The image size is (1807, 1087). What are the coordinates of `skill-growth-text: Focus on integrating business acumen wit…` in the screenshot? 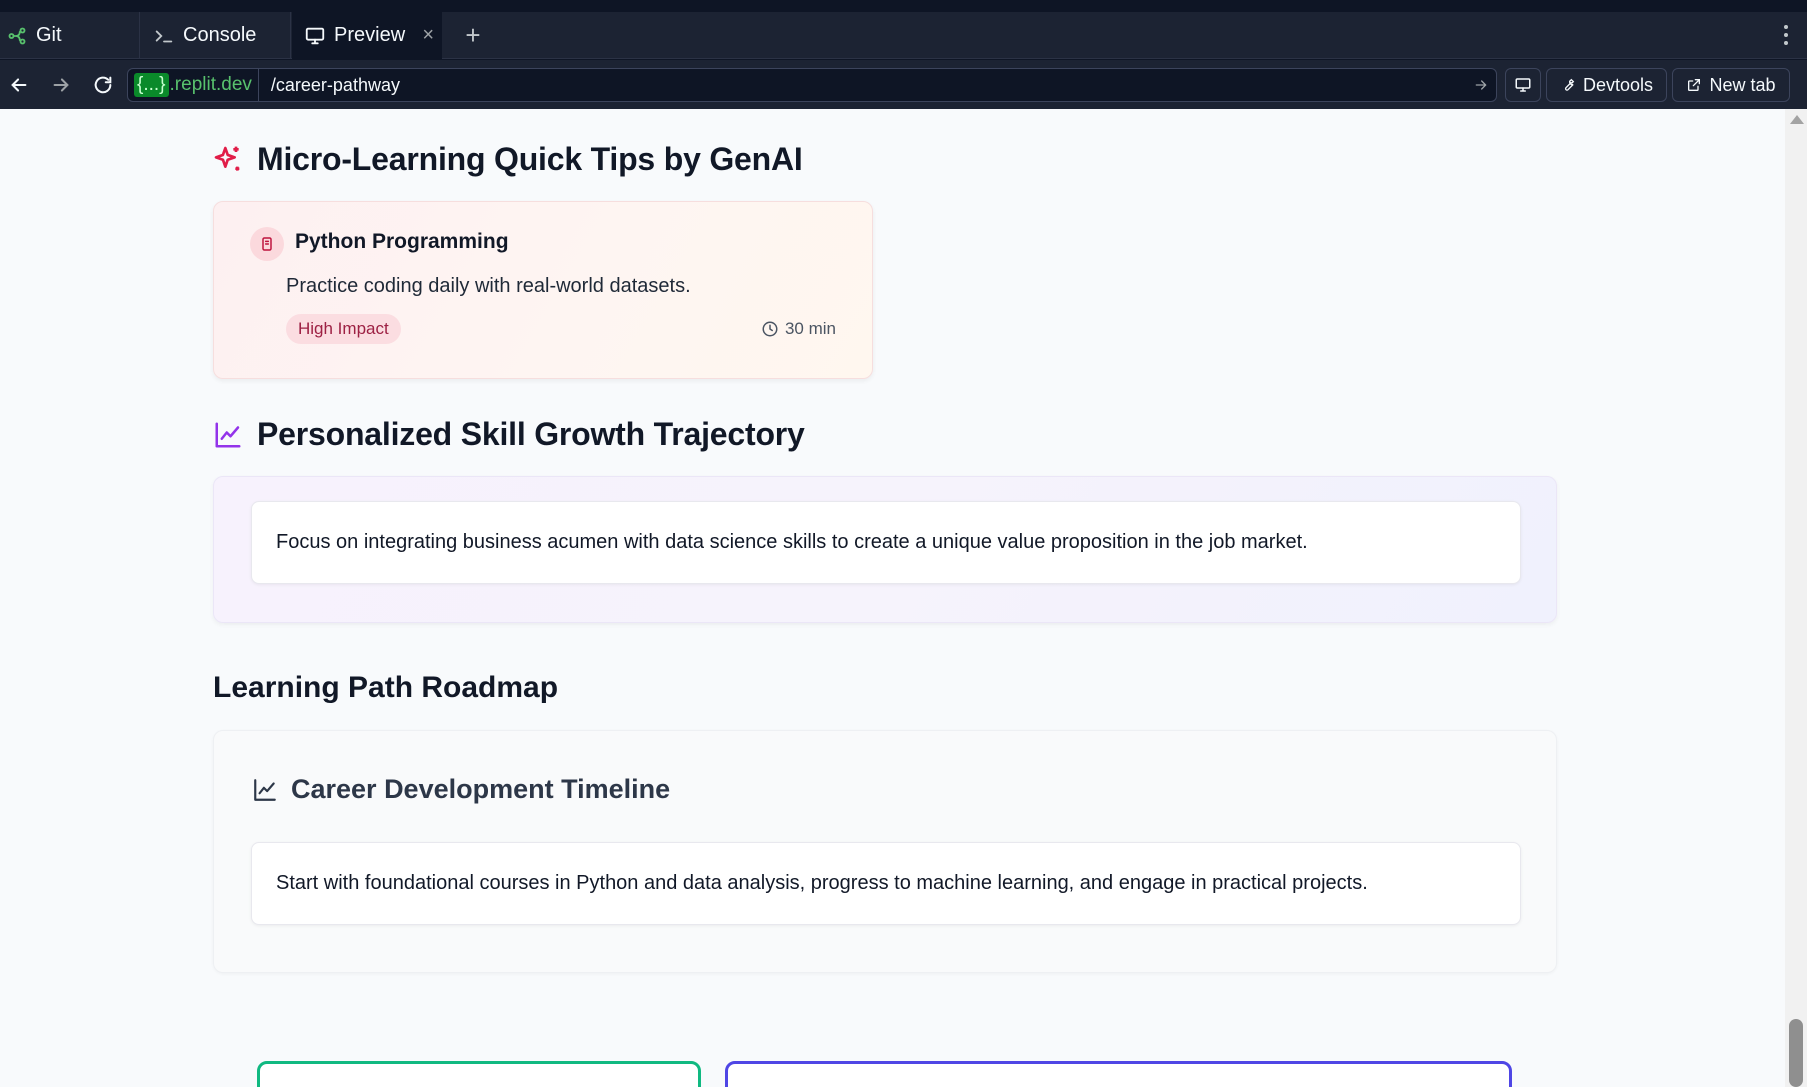 It's located at (886, 542).